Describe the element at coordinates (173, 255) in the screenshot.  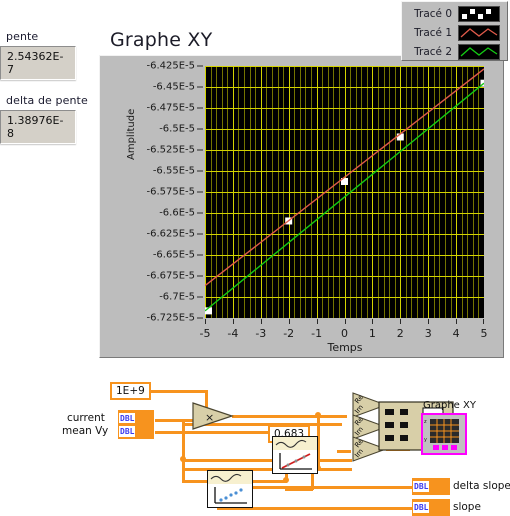
I see `y-tick-label-9: -6.65E-5` at that location.